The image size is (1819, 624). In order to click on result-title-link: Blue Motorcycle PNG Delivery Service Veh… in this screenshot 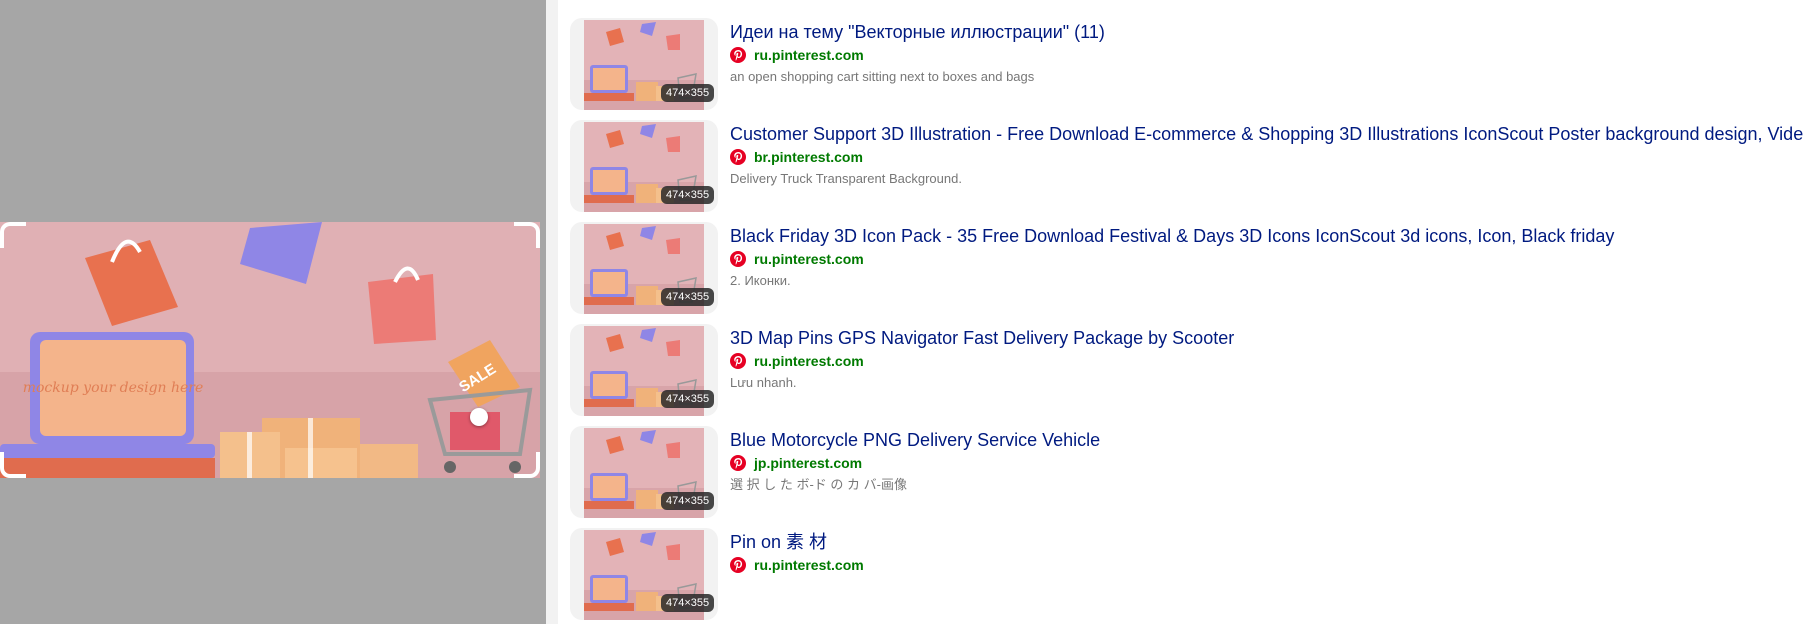, I will do `click(915, 440)`.